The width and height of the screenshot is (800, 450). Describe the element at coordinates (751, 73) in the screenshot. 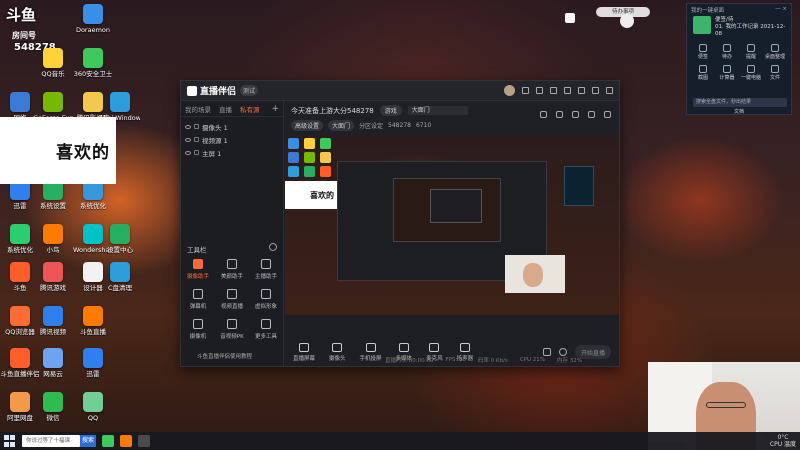

I see `widget-tool: 一键电脑` at that location.